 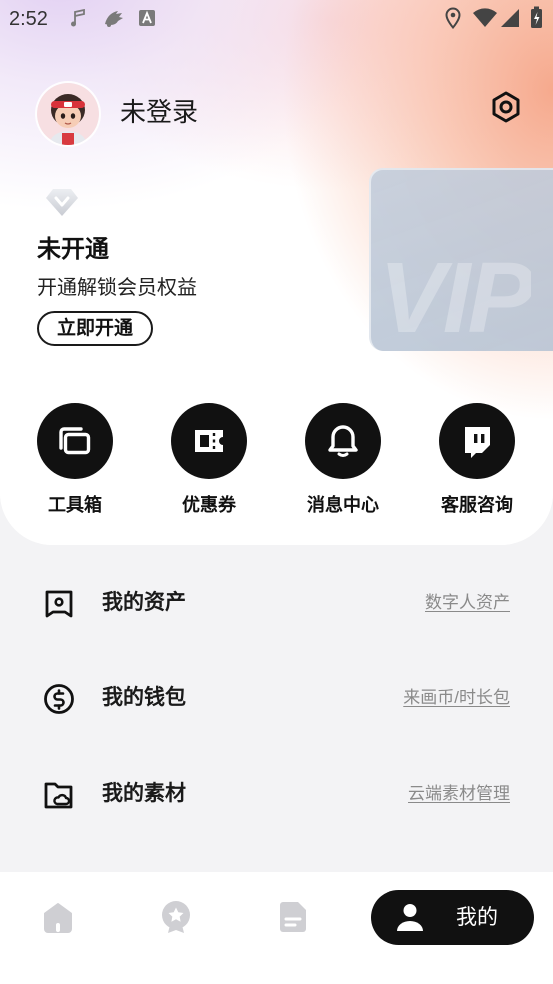 I want to click on home-icon, so click(x=58, y=917).